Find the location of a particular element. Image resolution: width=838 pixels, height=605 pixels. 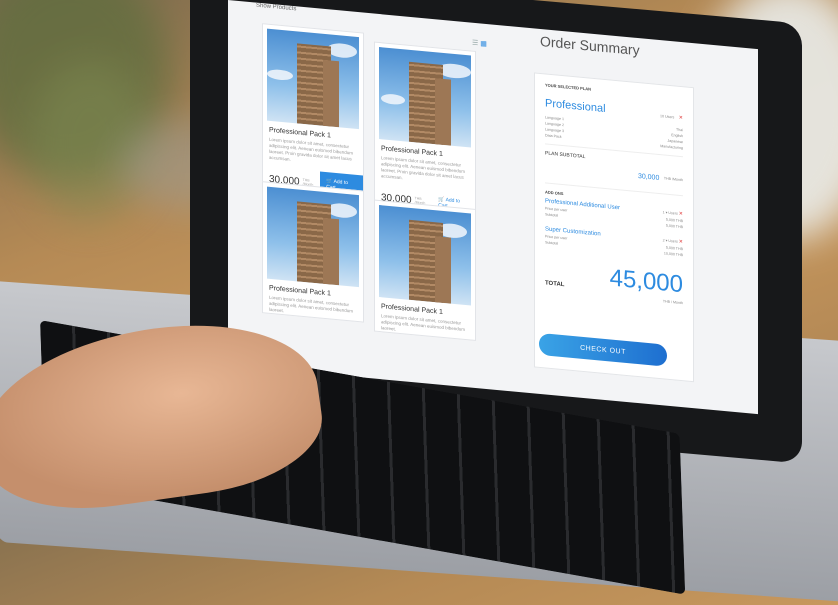

plan-users: 10 Users is located at coordinates (667, 117).